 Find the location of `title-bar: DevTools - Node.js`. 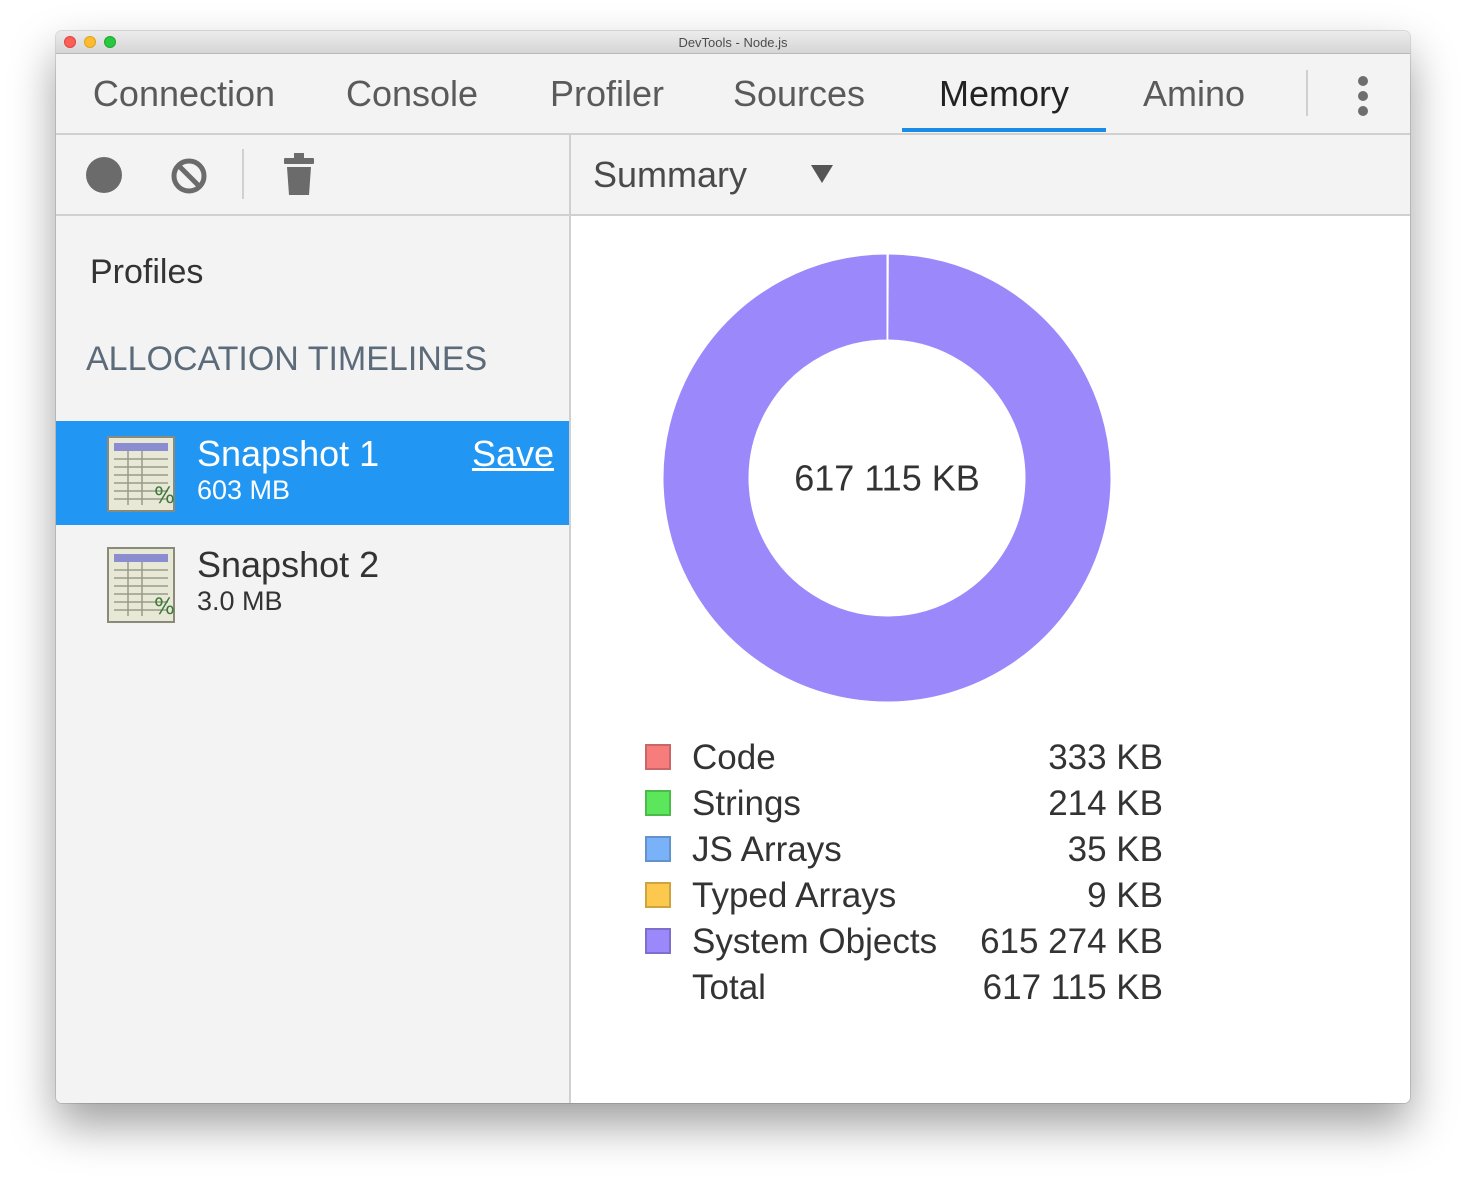

title-bar: DevTools - Node.js is located at coordinates (733, 42).